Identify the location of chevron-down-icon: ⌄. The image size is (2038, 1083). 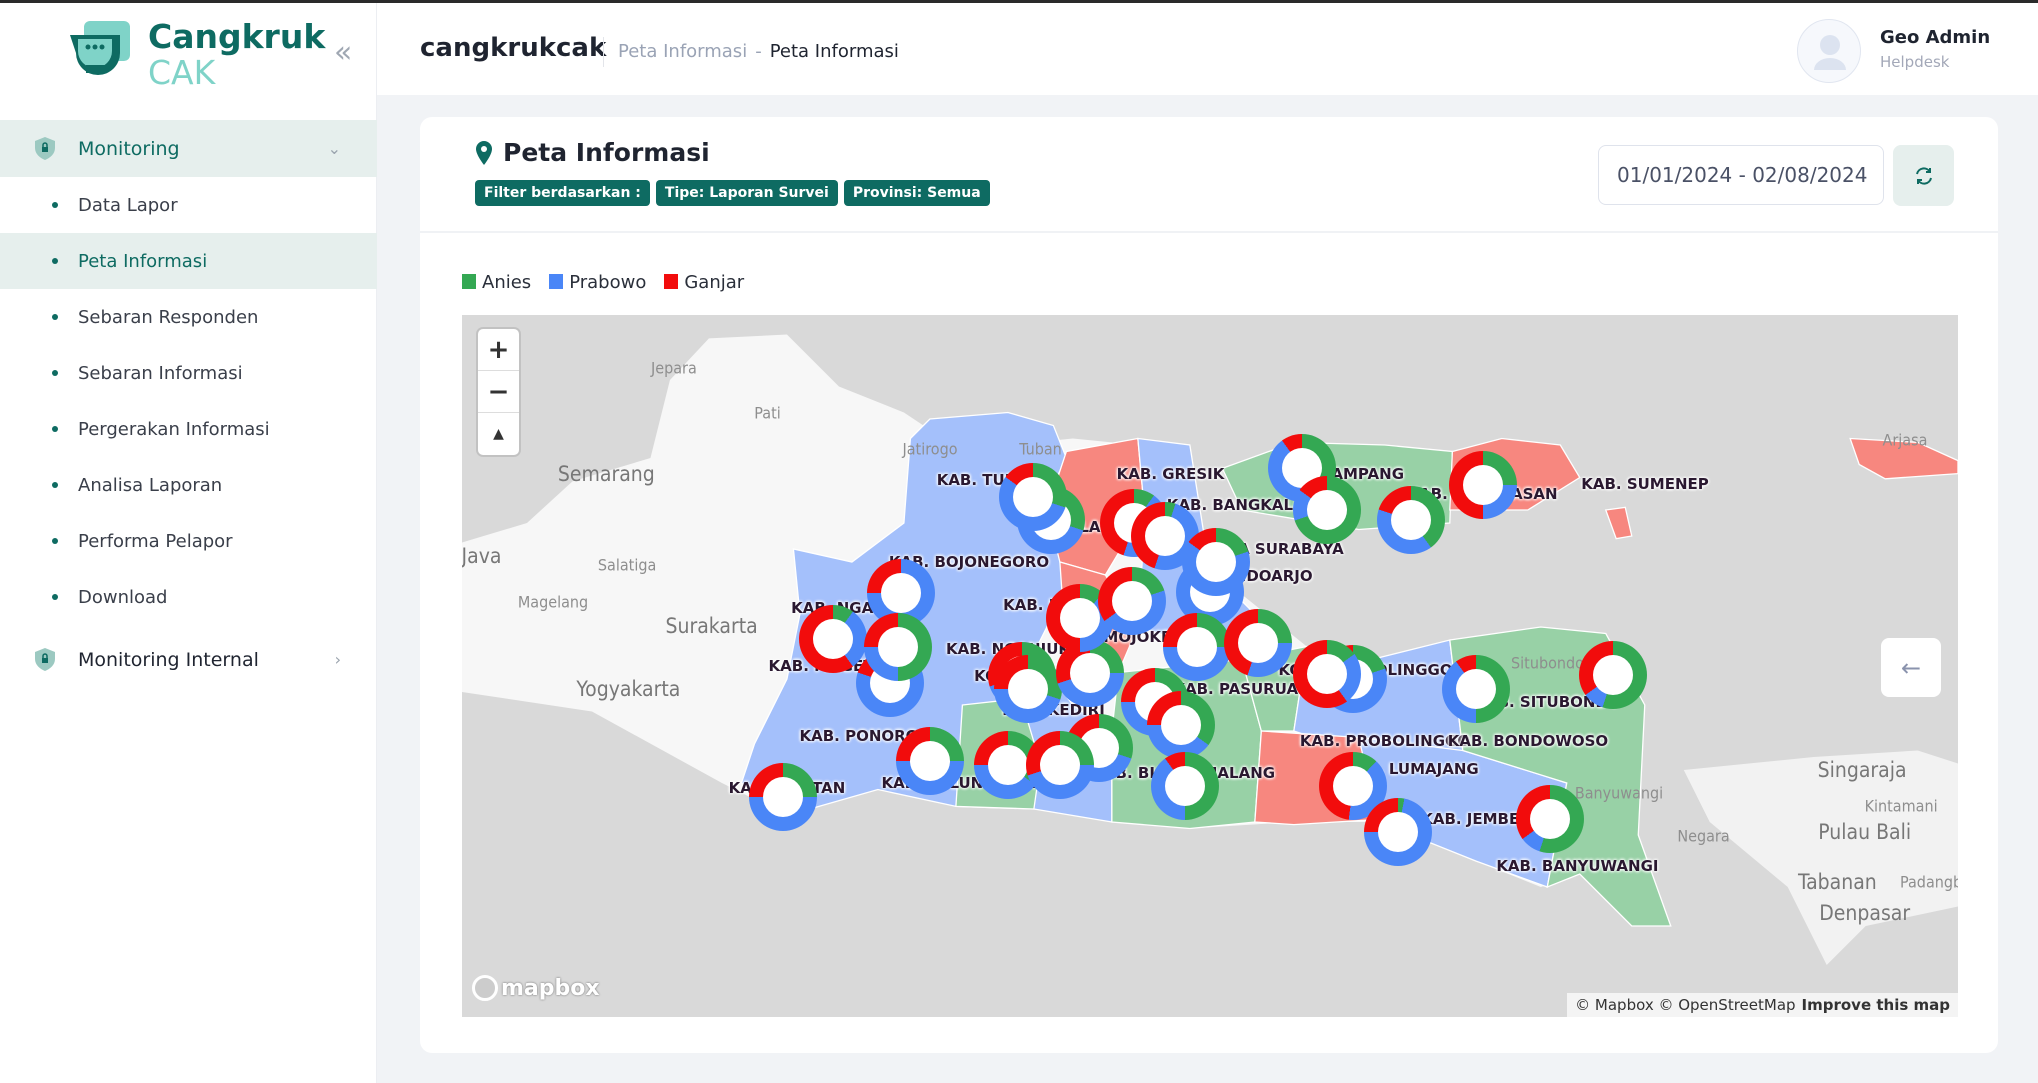
(334, 148).